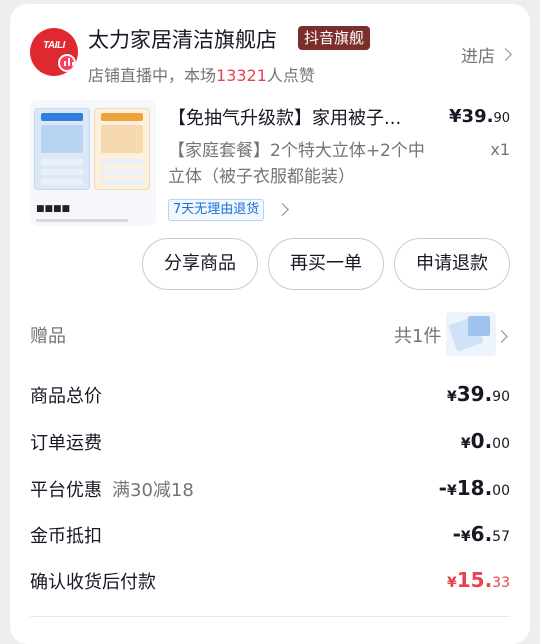 Image resolution: width=540 pixels, height=644 pixels. Describe the element at coordinates (241, 75) in the screenshot. I see `like-count: 13321` at that location.